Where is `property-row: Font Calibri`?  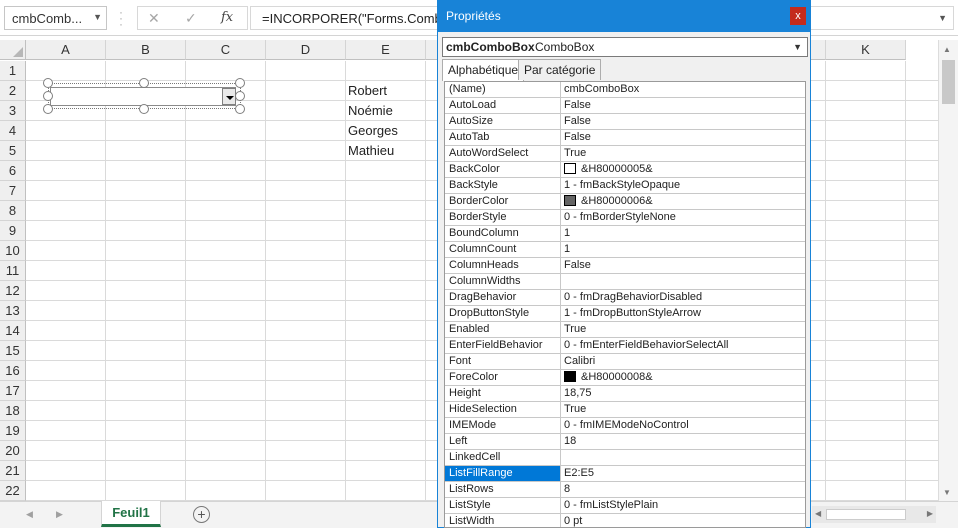 property-row: Font Calibri is located at coordinates (625, 362).